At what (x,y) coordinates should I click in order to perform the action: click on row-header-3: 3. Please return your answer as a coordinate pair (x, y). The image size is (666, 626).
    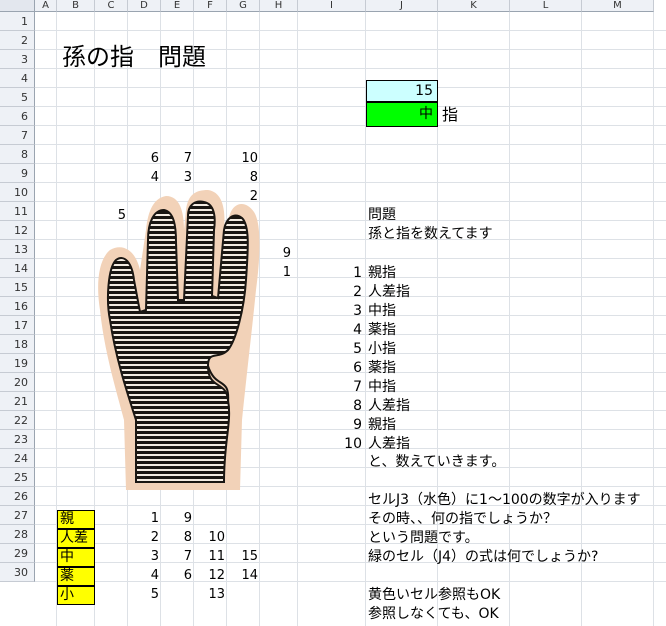
    Looking at the image, I should click on (17, 59).